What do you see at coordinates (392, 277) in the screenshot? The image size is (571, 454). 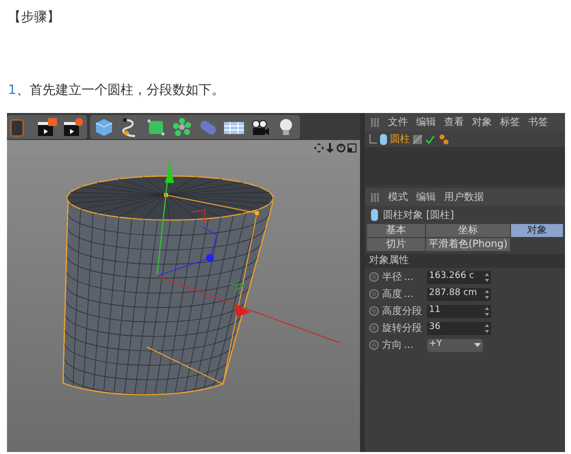 I see `param-label: 半径` at bounding box center [392, 277].